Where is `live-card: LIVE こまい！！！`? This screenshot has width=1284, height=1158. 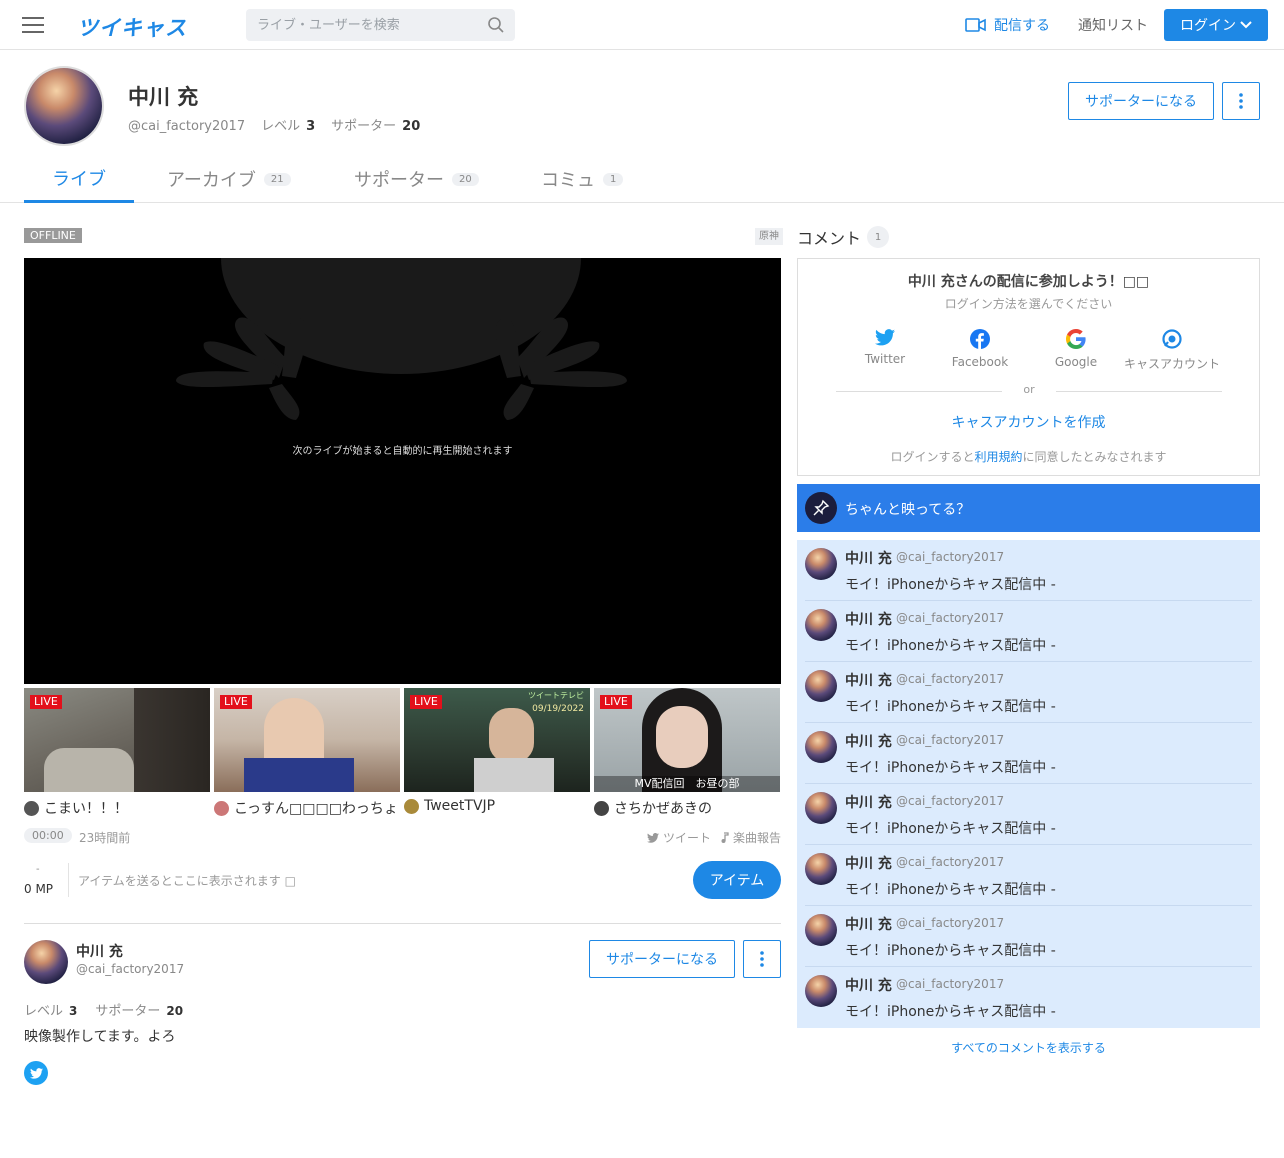
live-card: LIVE こまい！！！ is located at coordinates (117, 753).